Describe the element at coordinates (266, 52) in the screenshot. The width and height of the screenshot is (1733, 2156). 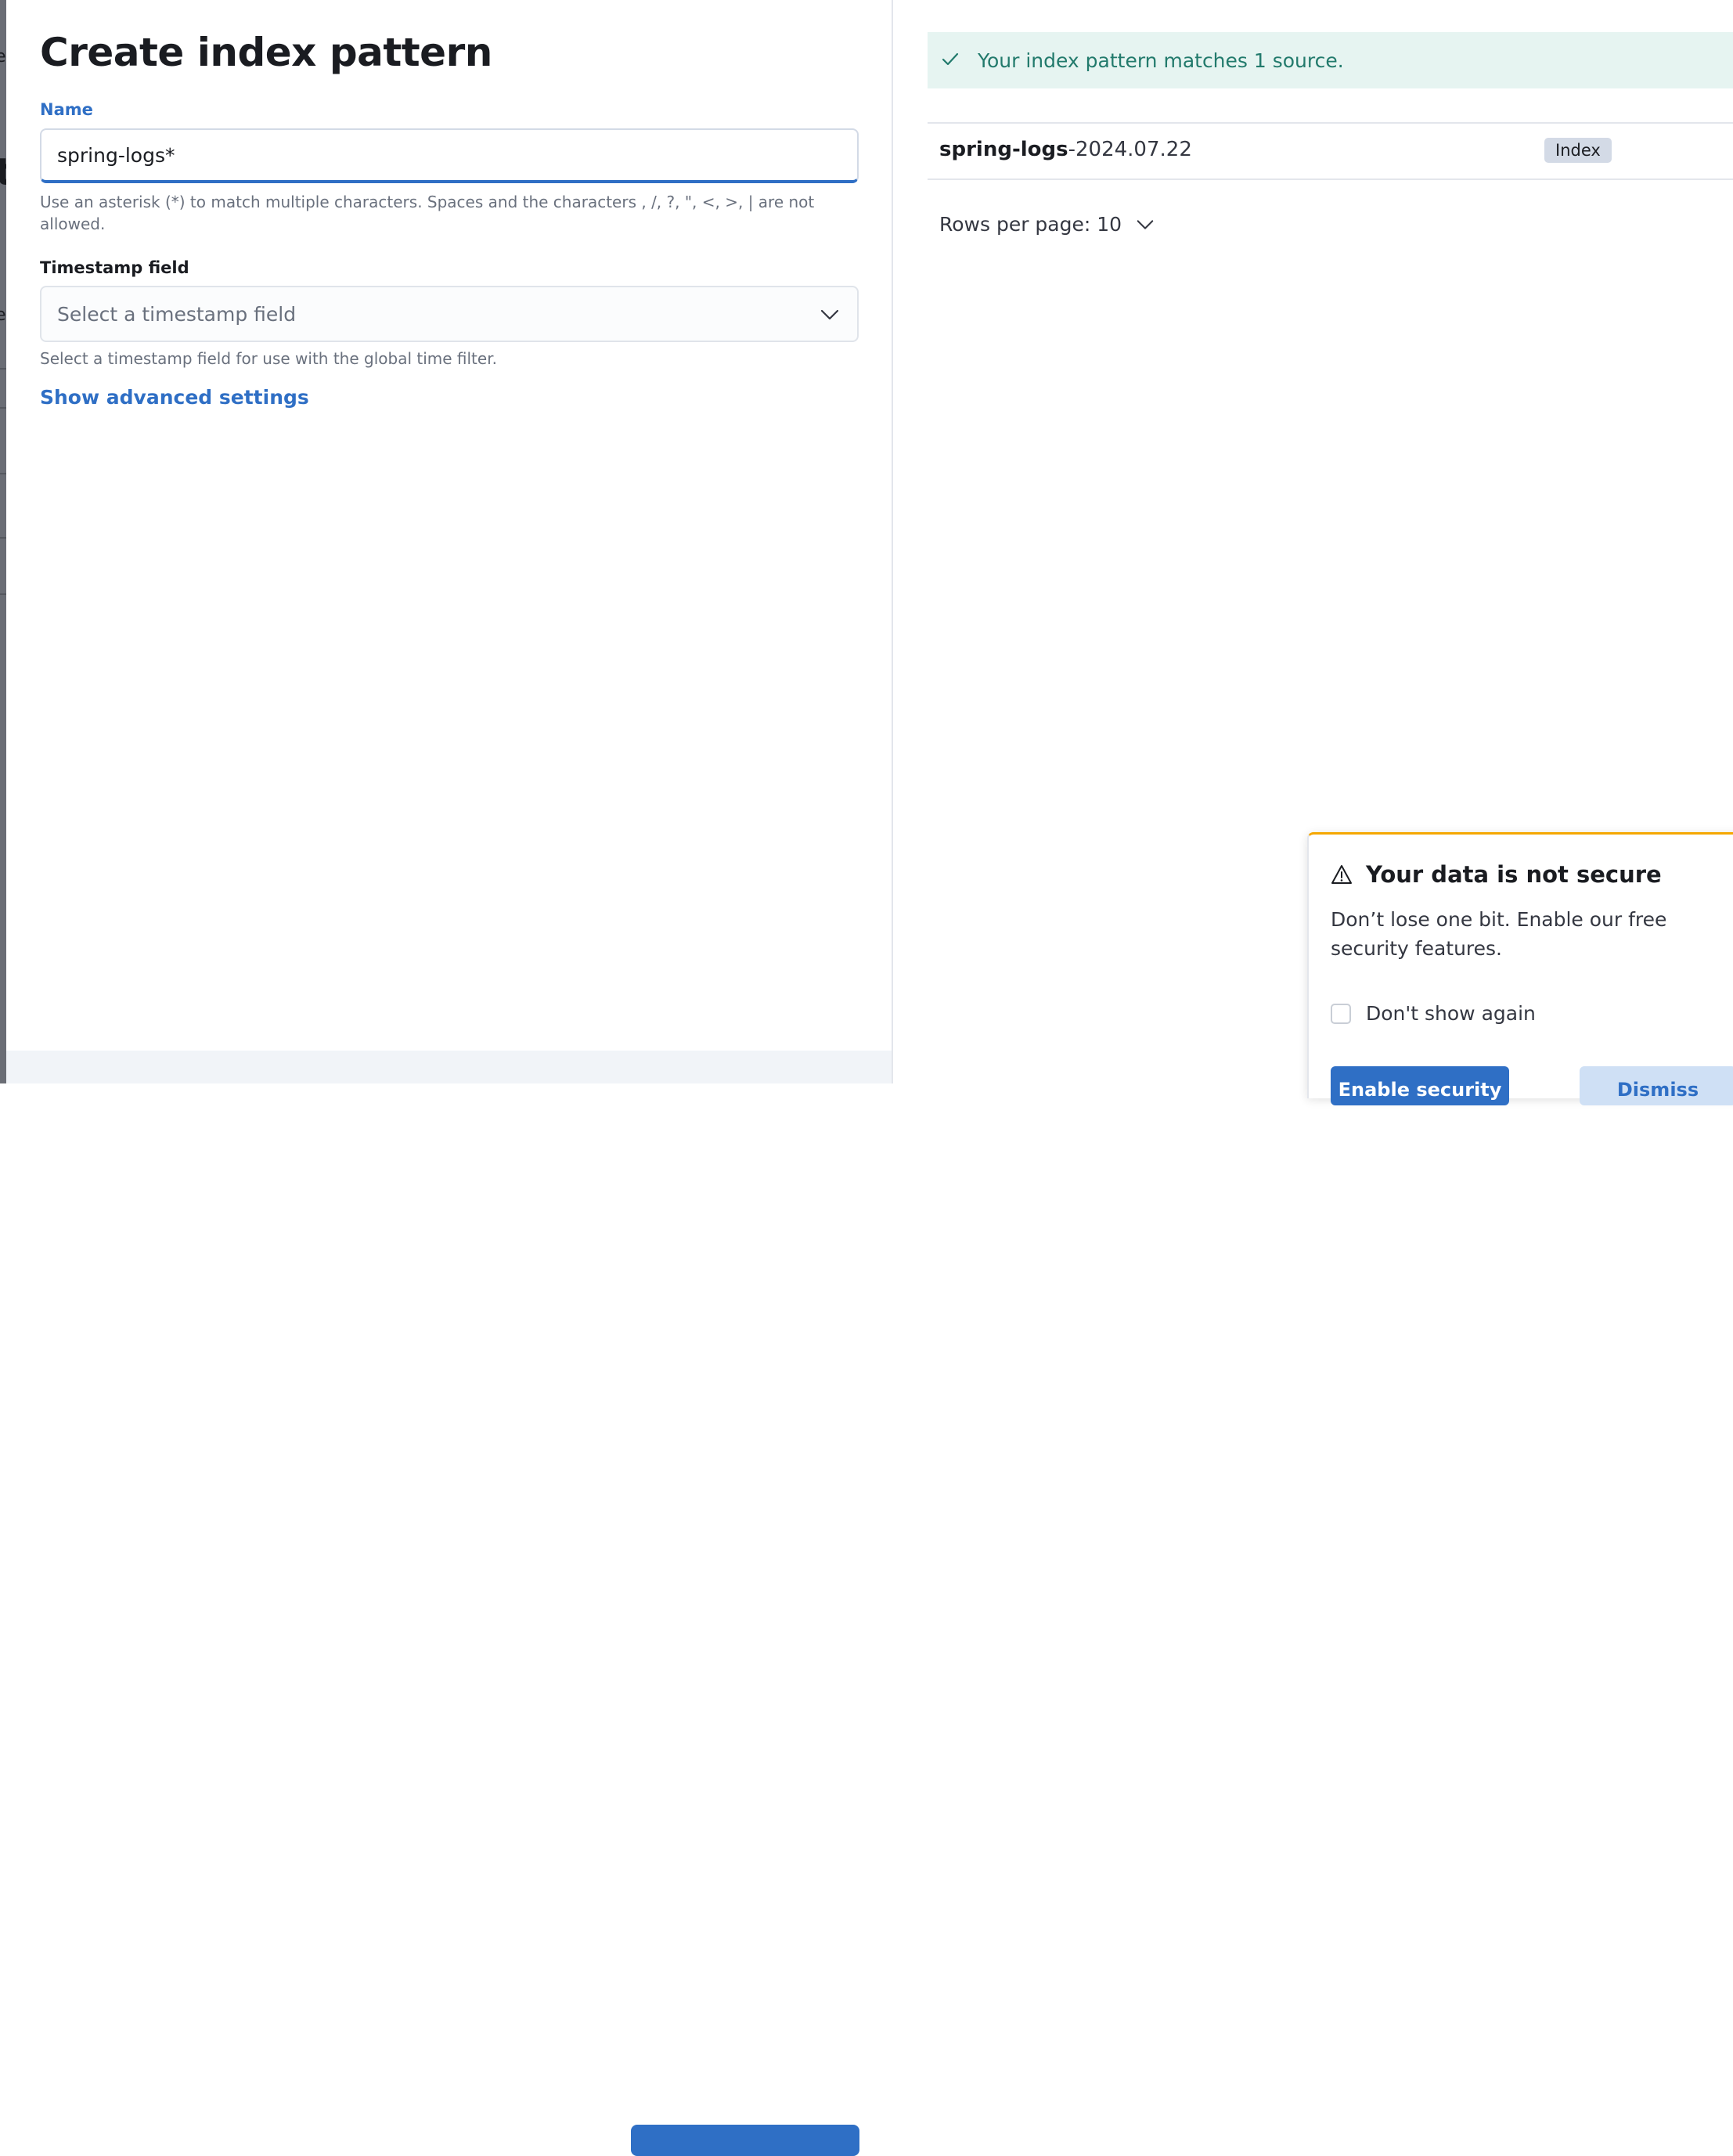
I see `page-title: Create index pattern` at that location.